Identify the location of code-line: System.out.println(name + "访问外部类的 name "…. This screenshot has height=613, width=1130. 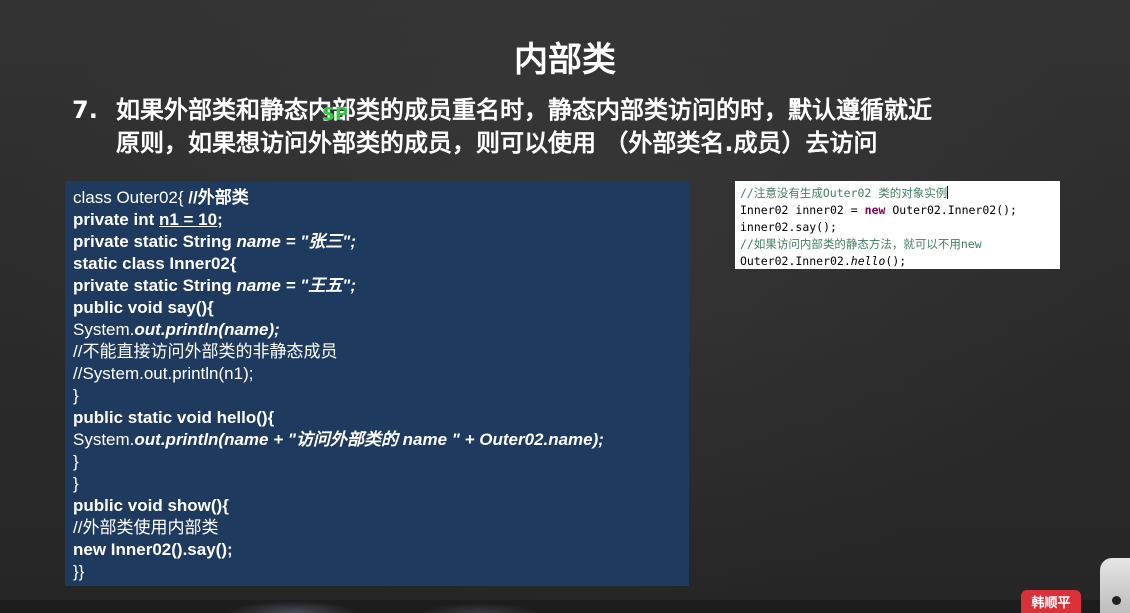
(377, 440).